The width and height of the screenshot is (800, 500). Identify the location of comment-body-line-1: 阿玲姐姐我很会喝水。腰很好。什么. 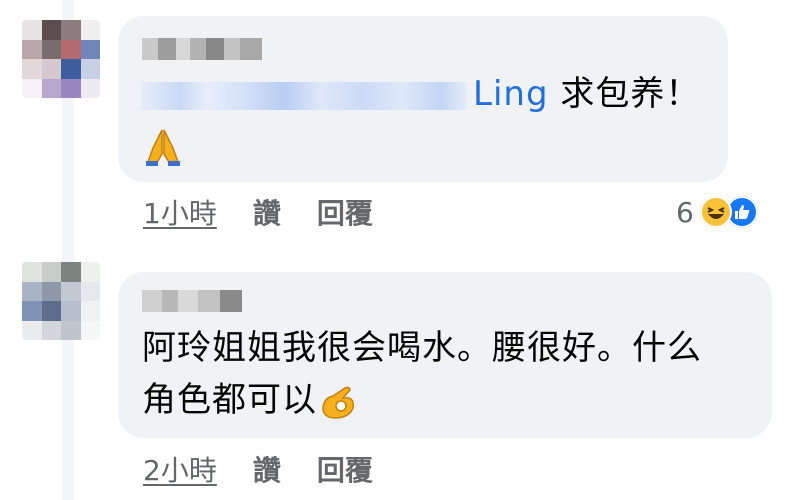
(422, 348).